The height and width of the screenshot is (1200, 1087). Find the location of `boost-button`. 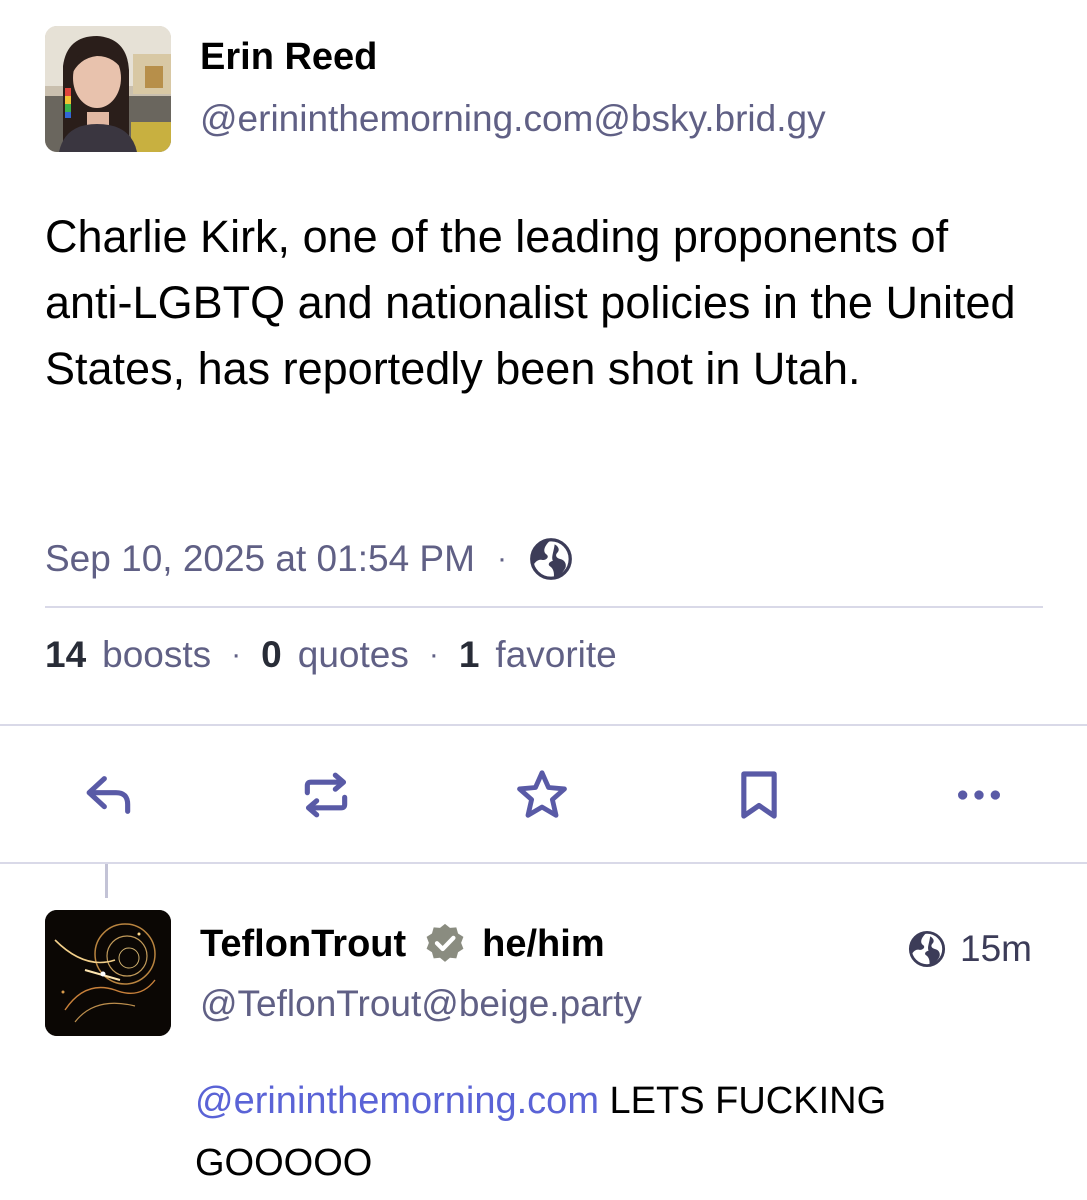

boost-button is located at coordinates (326, 795).